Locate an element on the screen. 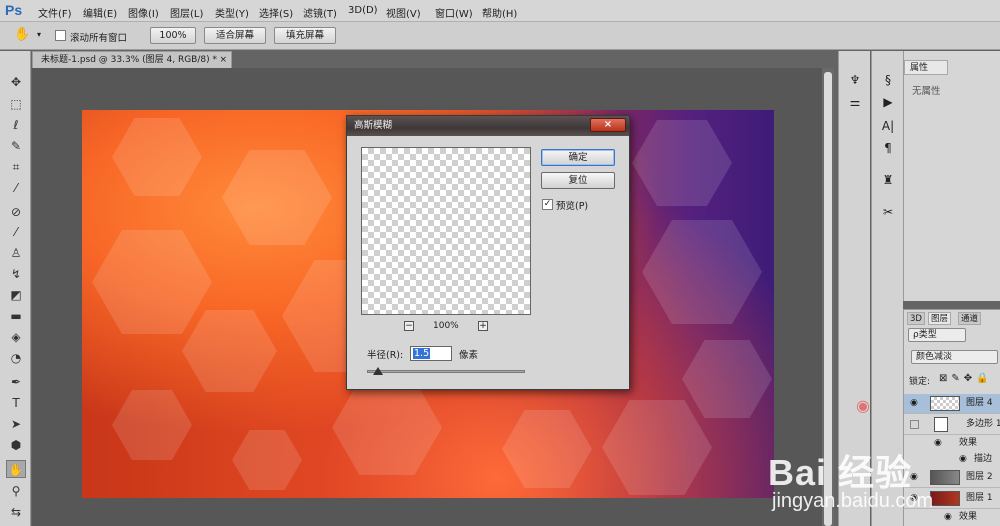  dialog-title: 高斯模糊 is located at coordinates (488, 126).